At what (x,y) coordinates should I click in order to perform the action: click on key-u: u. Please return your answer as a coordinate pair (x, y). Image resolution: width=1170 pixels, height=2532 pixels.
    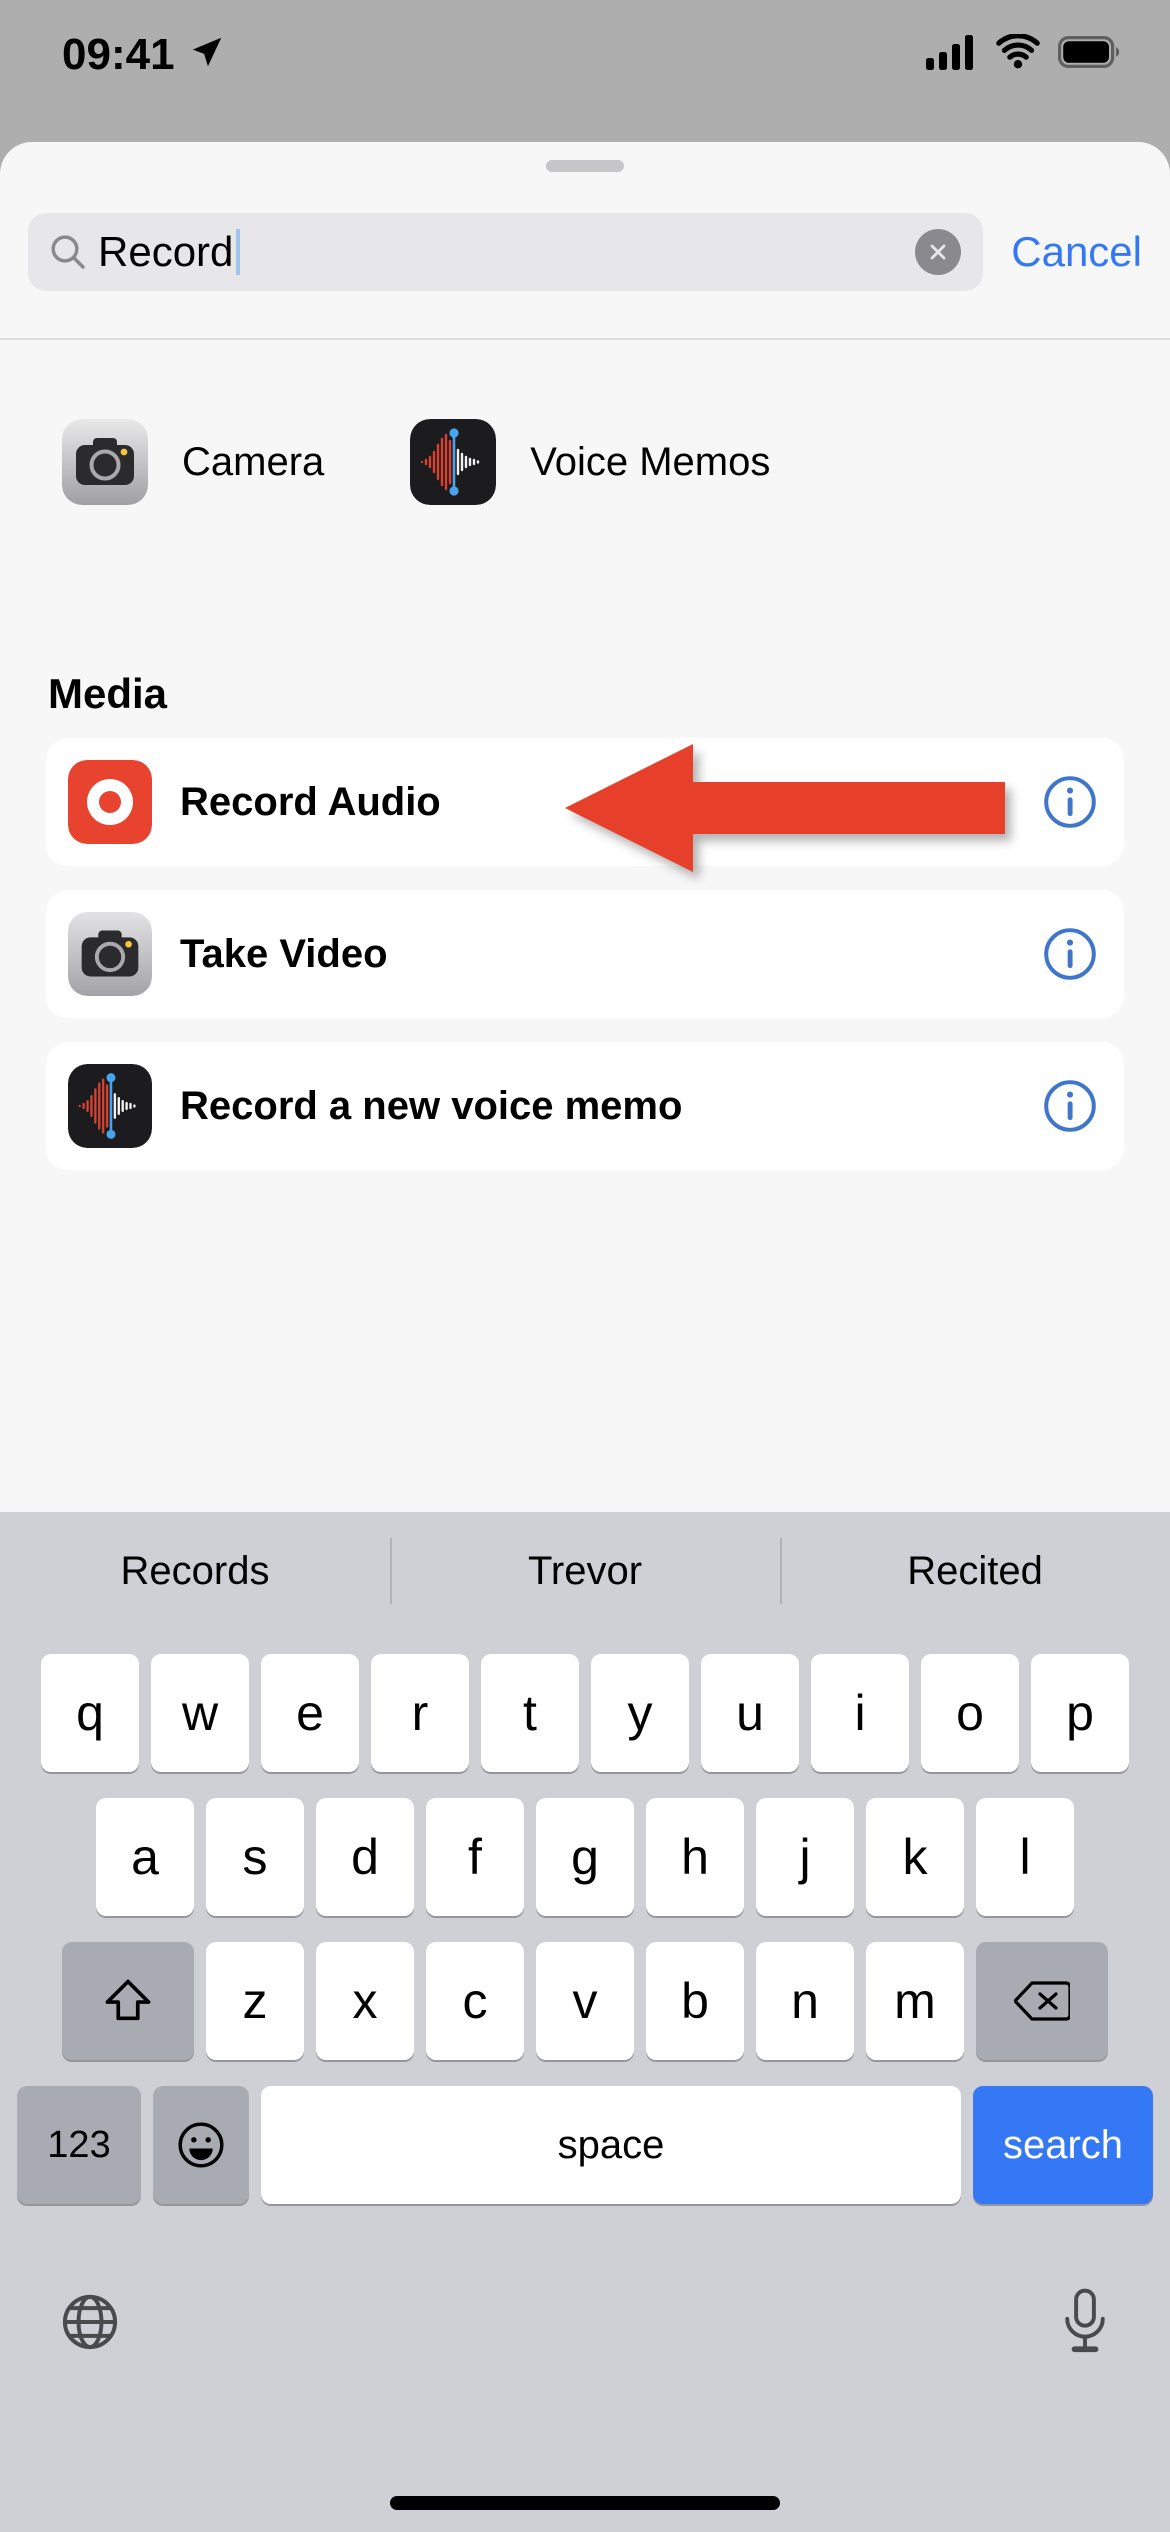
    Looking at the image, I should click on (750, 1713).